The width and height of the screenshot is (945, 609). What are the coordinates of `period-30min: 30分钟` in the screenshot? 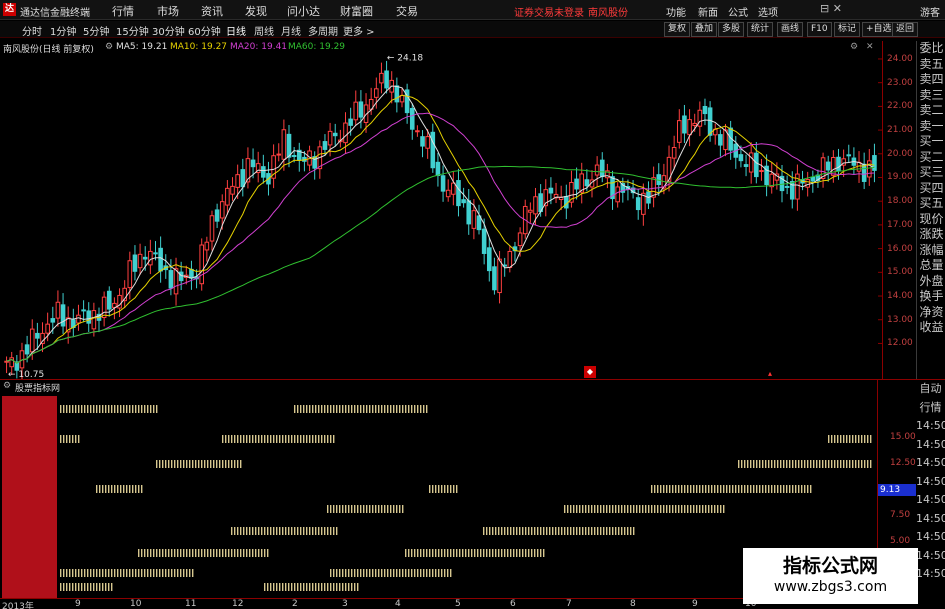 It's located at (168, 30).